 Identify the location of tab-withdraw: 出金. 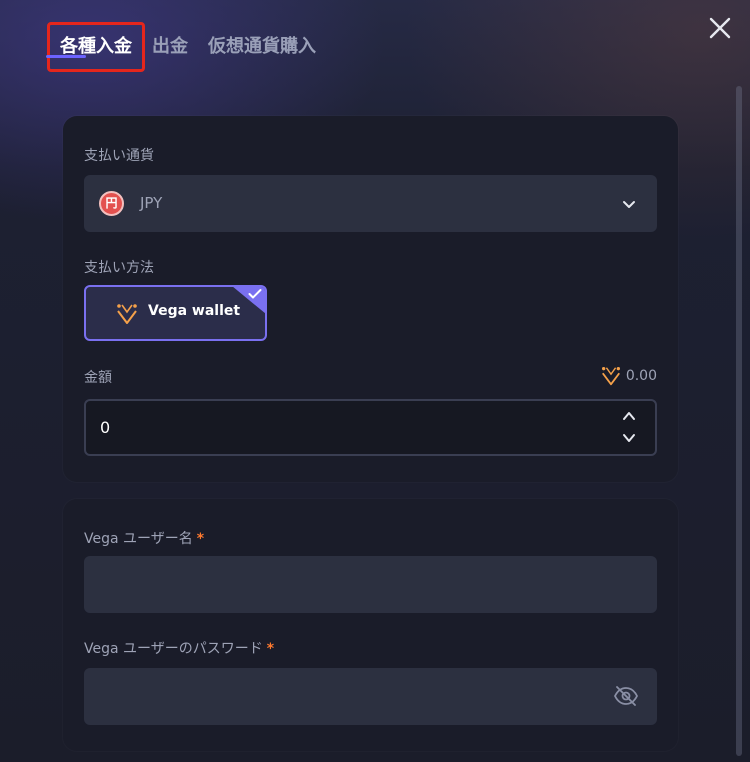
(170, 47).